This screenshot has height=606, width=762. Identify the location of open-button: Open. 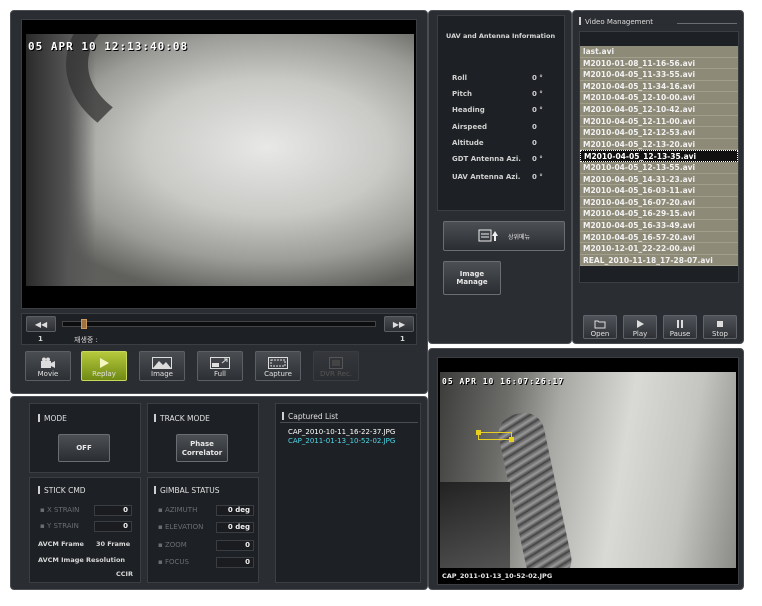
(600, 327).